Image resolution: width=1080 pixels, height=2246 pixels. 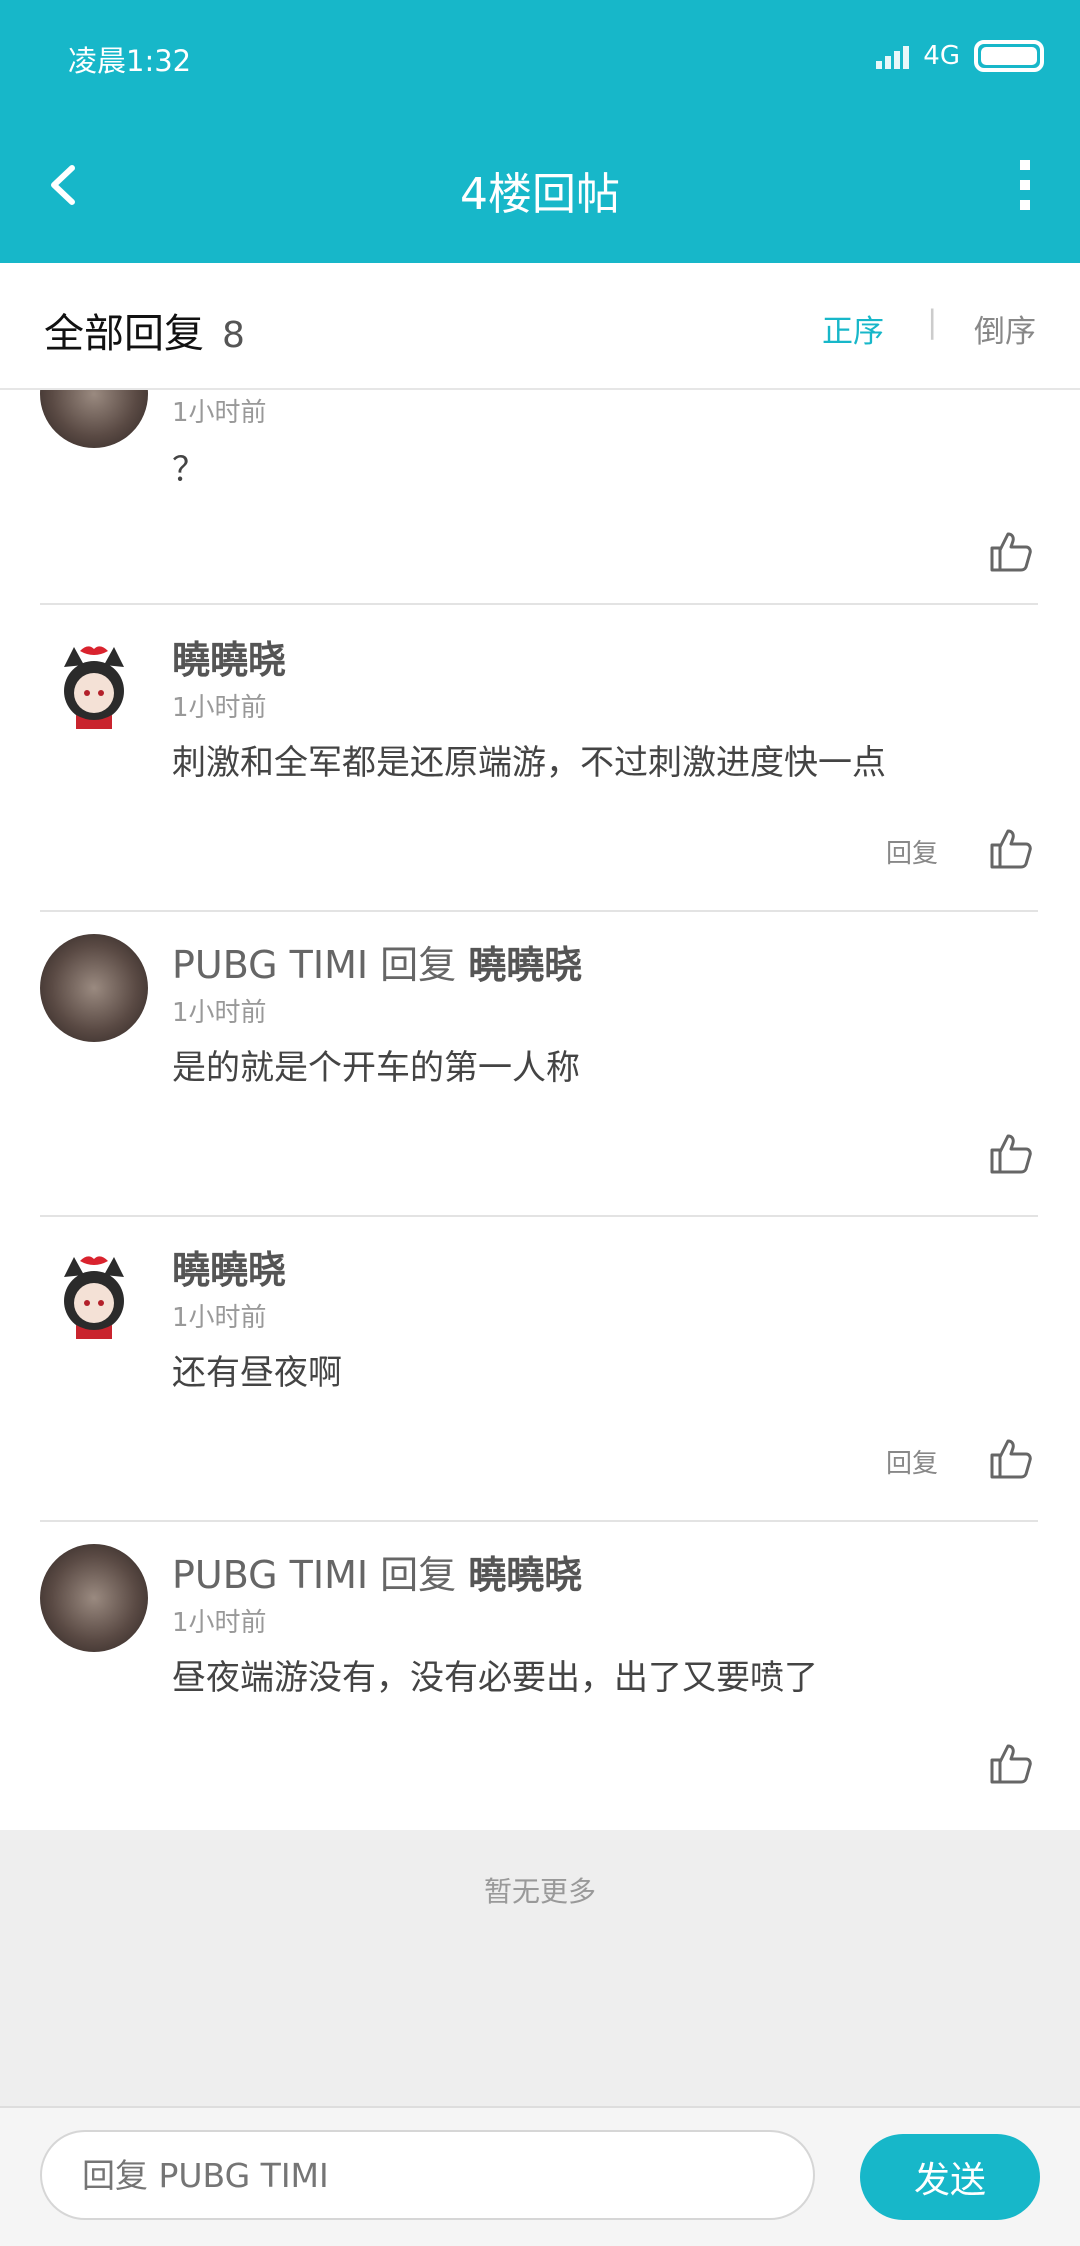 I want to click on reply-count: 8, so click(x=233, y=335).